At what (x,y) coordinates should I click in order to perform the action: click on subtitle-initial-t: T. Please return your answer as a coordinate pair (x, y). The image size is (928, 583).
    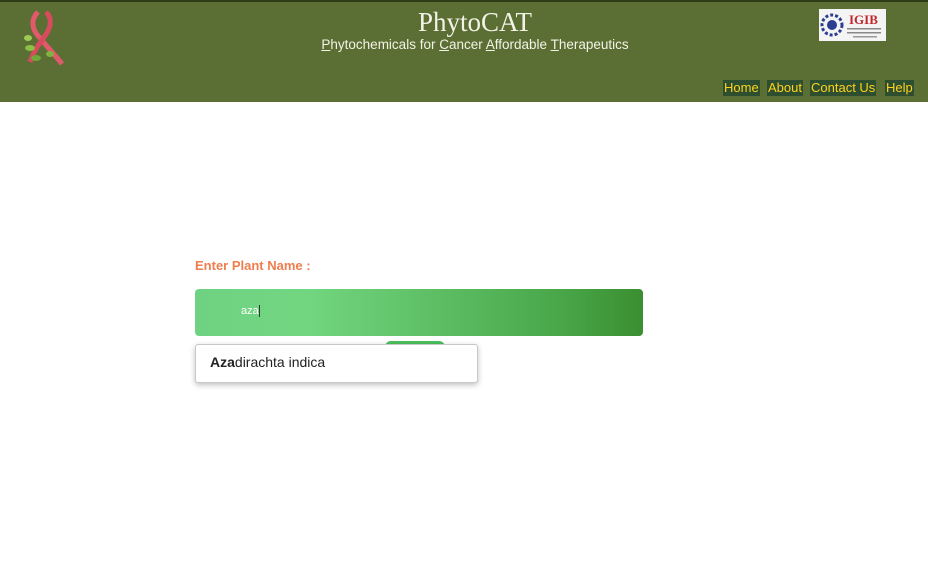
    Looking at the image, I should click on (554, 44).